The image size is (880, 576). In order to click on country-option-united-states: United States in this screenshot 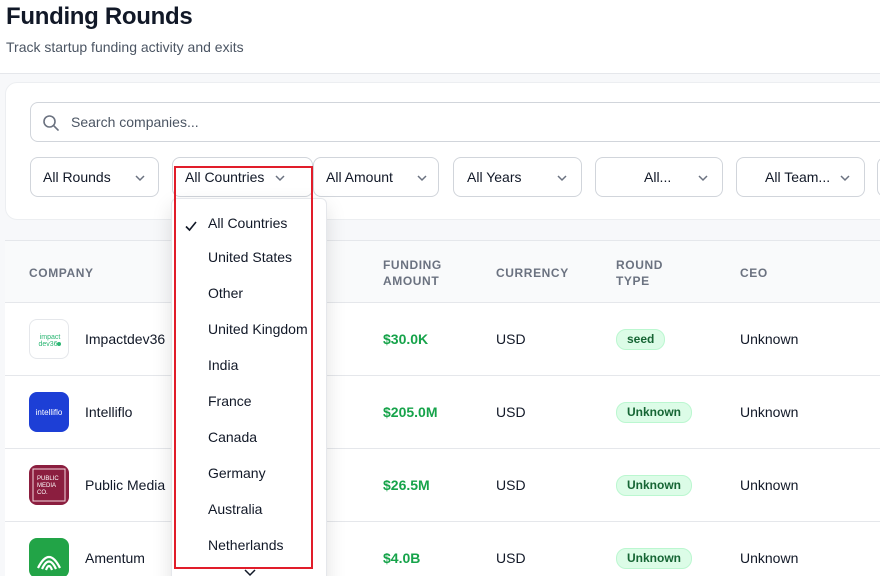, I will do `click(250, 257)`.